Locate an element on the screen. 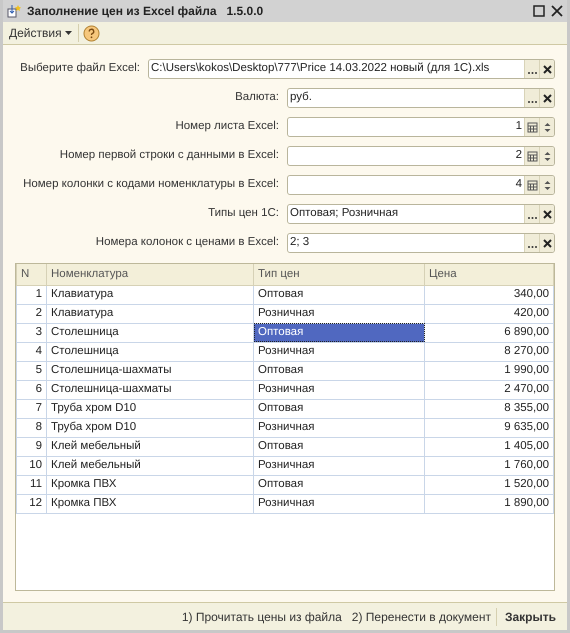 Image resolution: width=570 pixels, height=633 pixels. field-label: Типы цен 1С: is located at coordinates (243, 214).